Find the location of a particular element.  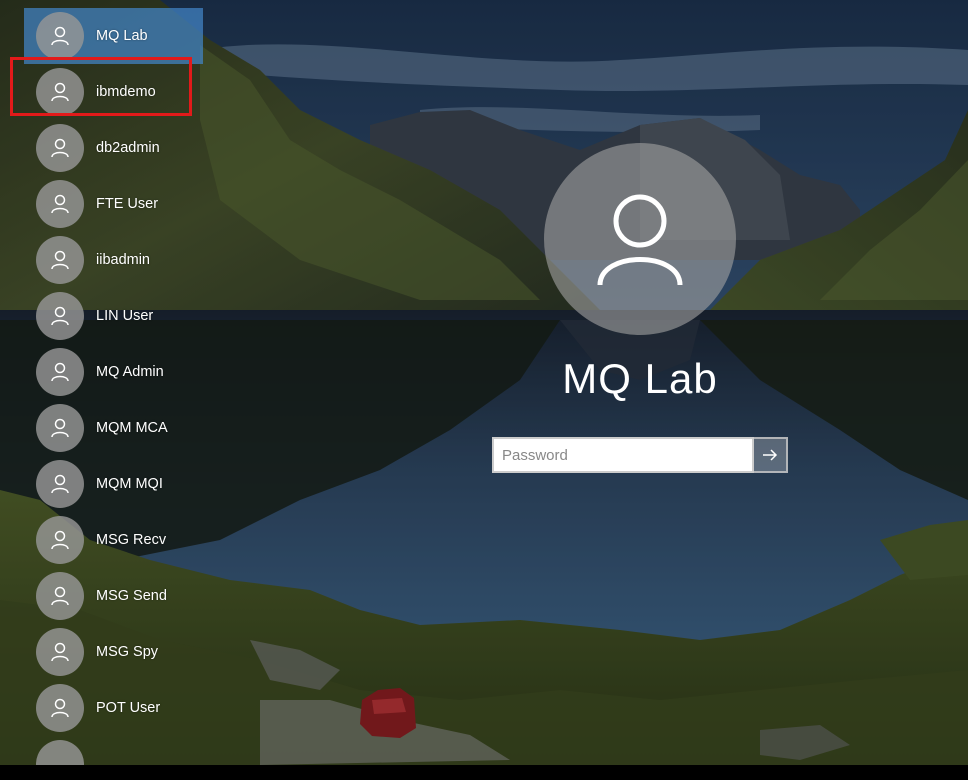

user-item-ibmdemo: ibmdemo is located at coordinates (114, 92).